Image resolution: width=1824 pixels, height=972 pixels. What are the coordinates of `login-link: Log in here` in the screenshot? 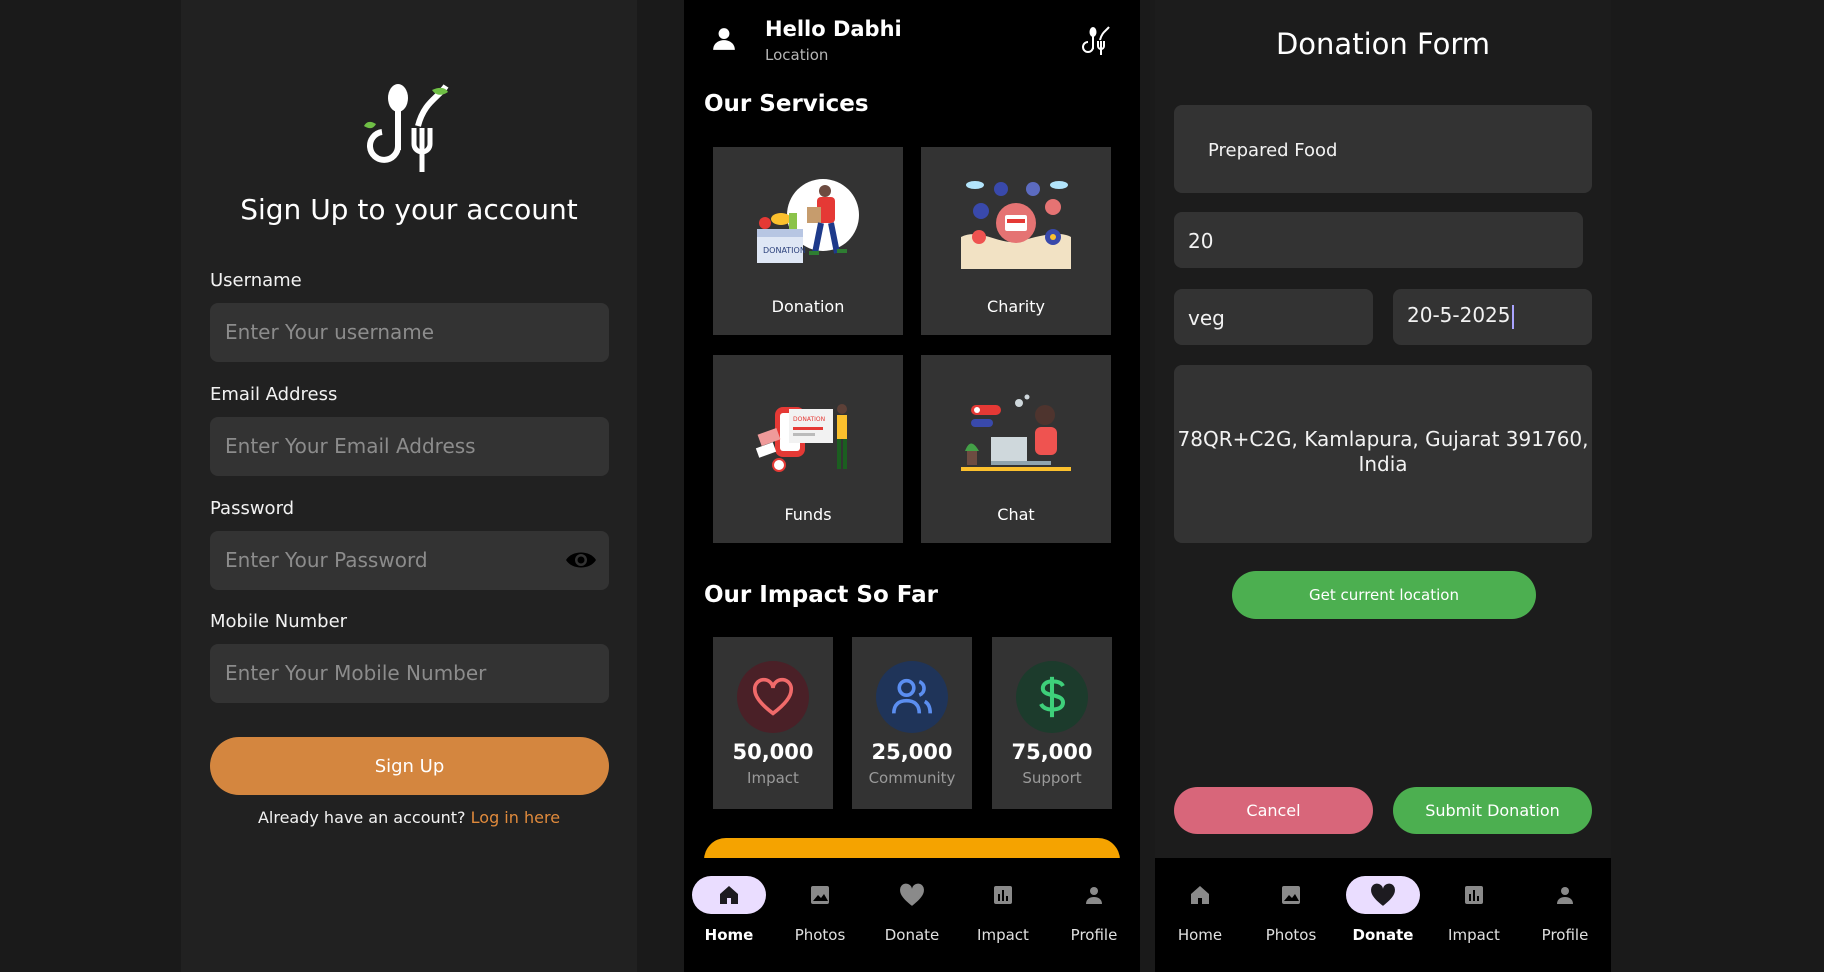 It's located at (515, 817).